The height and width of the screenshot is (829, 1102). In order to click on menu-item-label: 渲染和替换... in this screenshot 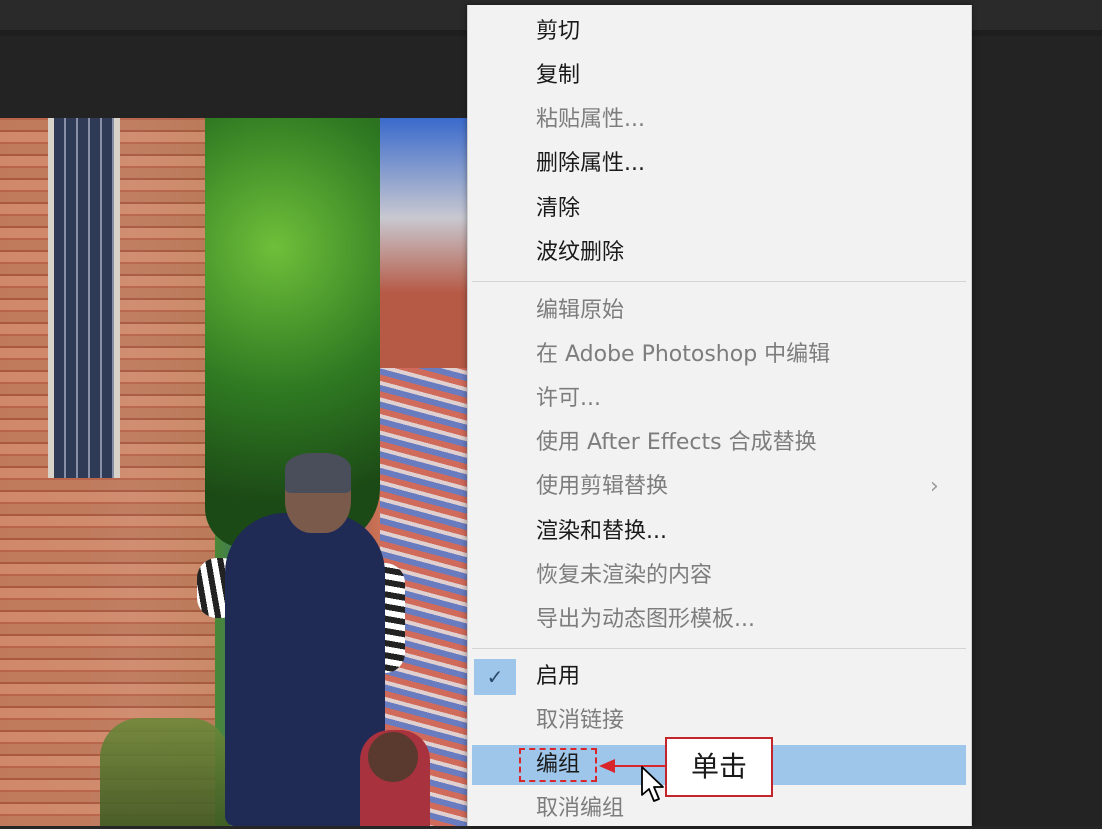, I will do `click(601, 531)`.